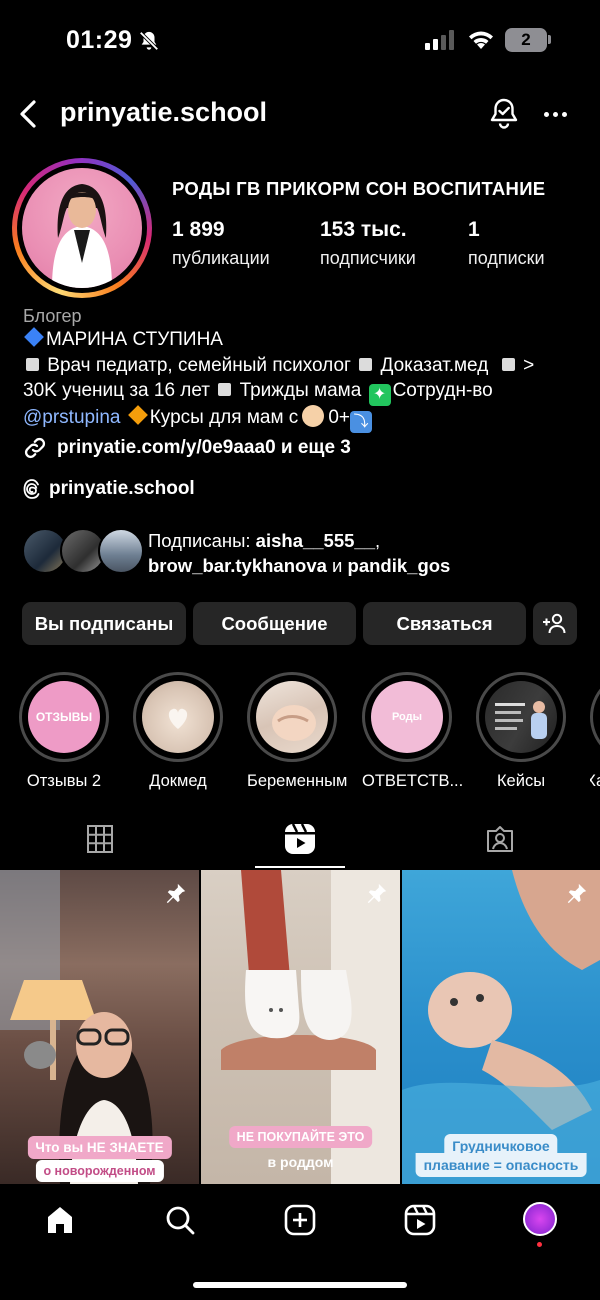 This screenshot has height=1300, width=600. What do you see at coordinates (64, 731) in the screenshot?
I see `highlight-reviews: ОТЗЫВЫ Отзывы 2` at bounding box center [64, 731].